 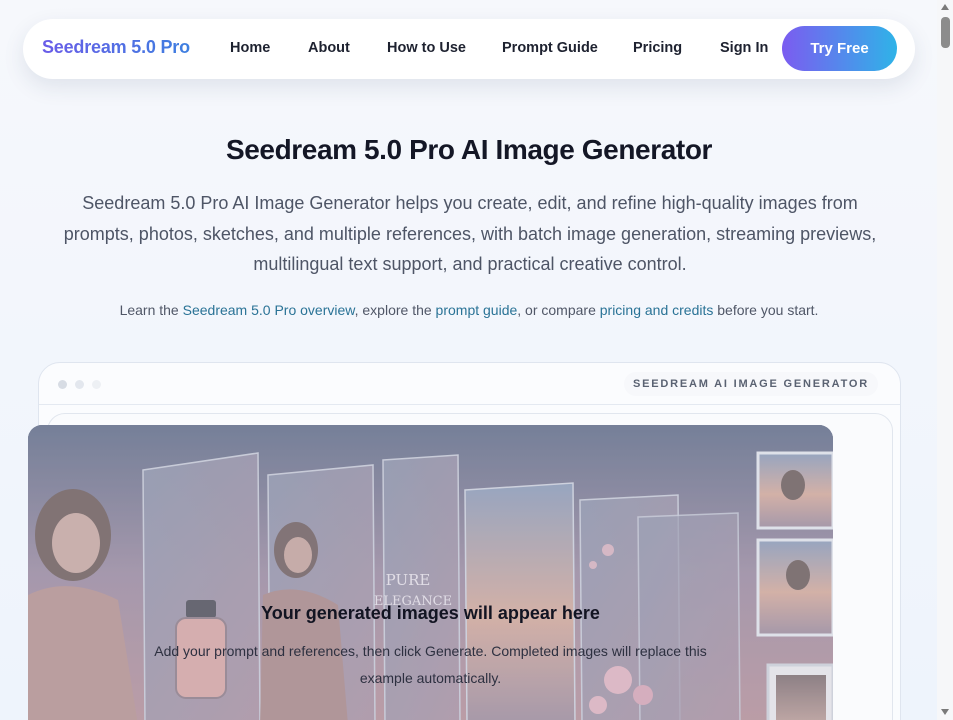 What do you see at coordinates (426, 48) in the screenshot?
I see `nav-link-how-to-use: How to Use` at bounding box center [426, 48].